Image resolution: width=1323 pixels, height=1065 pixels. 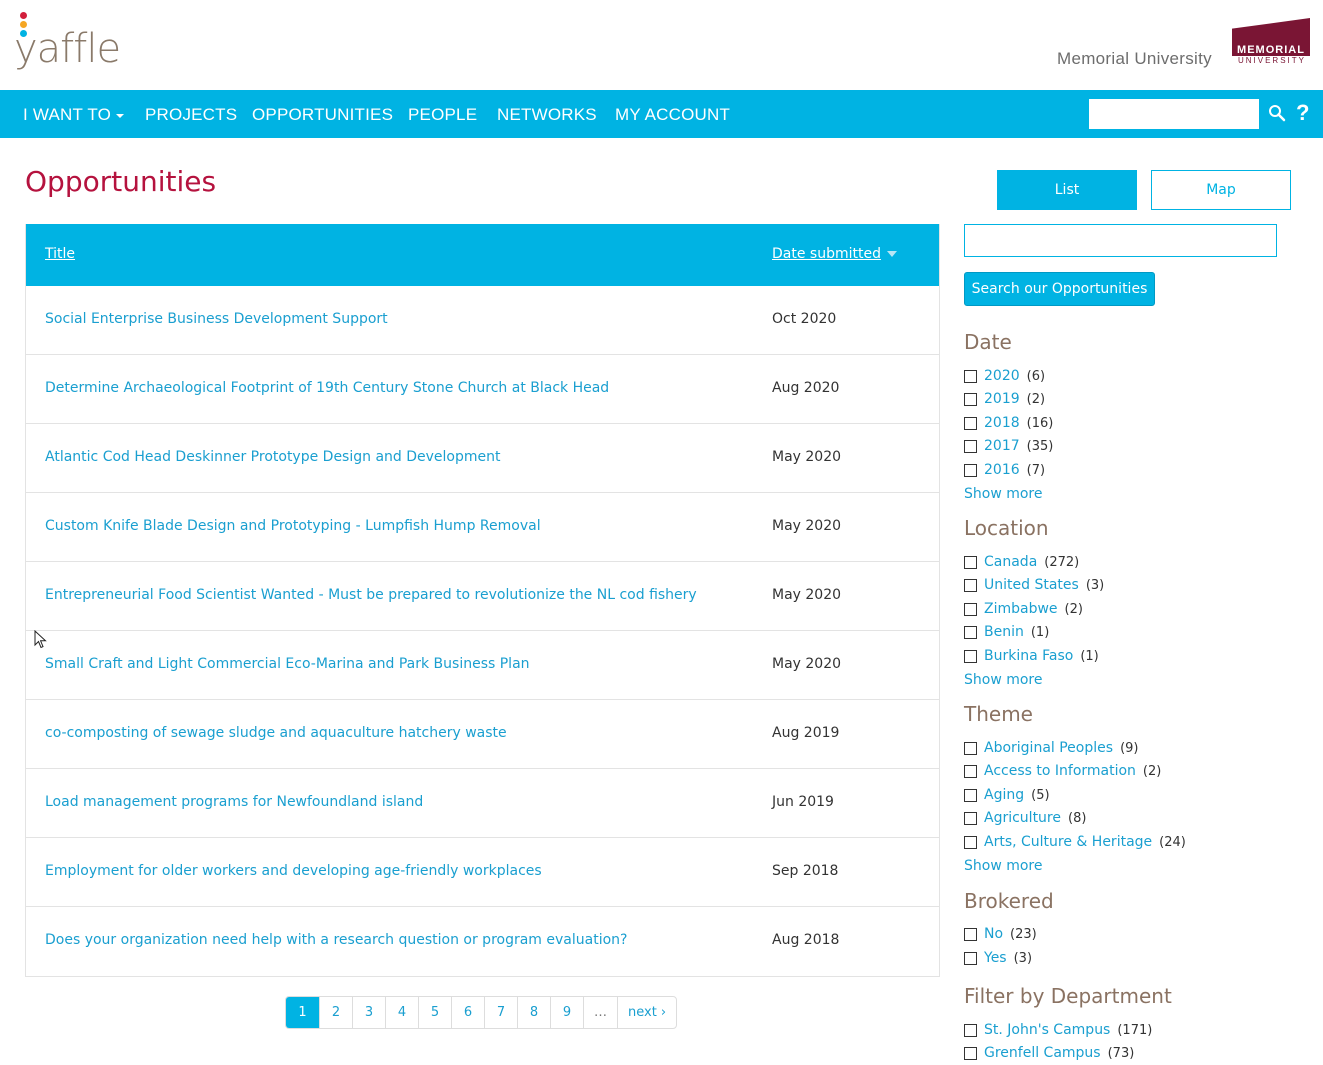 What do you see at coordinates (1003, 494) in the screenshot?
I see `show-more-date-link: Show more` at bounding box center [1003, 494].